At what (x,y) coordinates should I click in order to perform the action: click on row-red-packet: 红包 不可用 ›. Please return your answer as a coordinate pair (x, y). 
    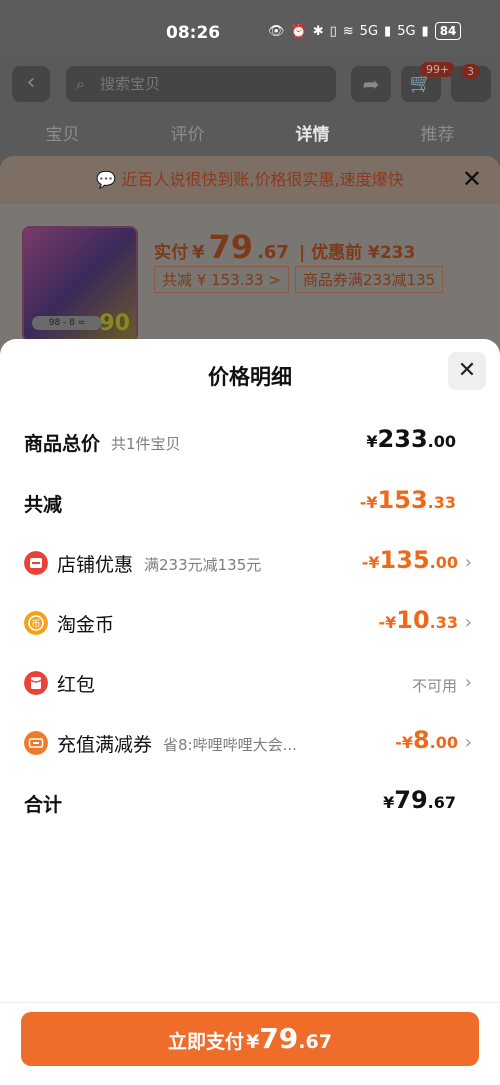
    Looking at the image, I should click on (250, 682).